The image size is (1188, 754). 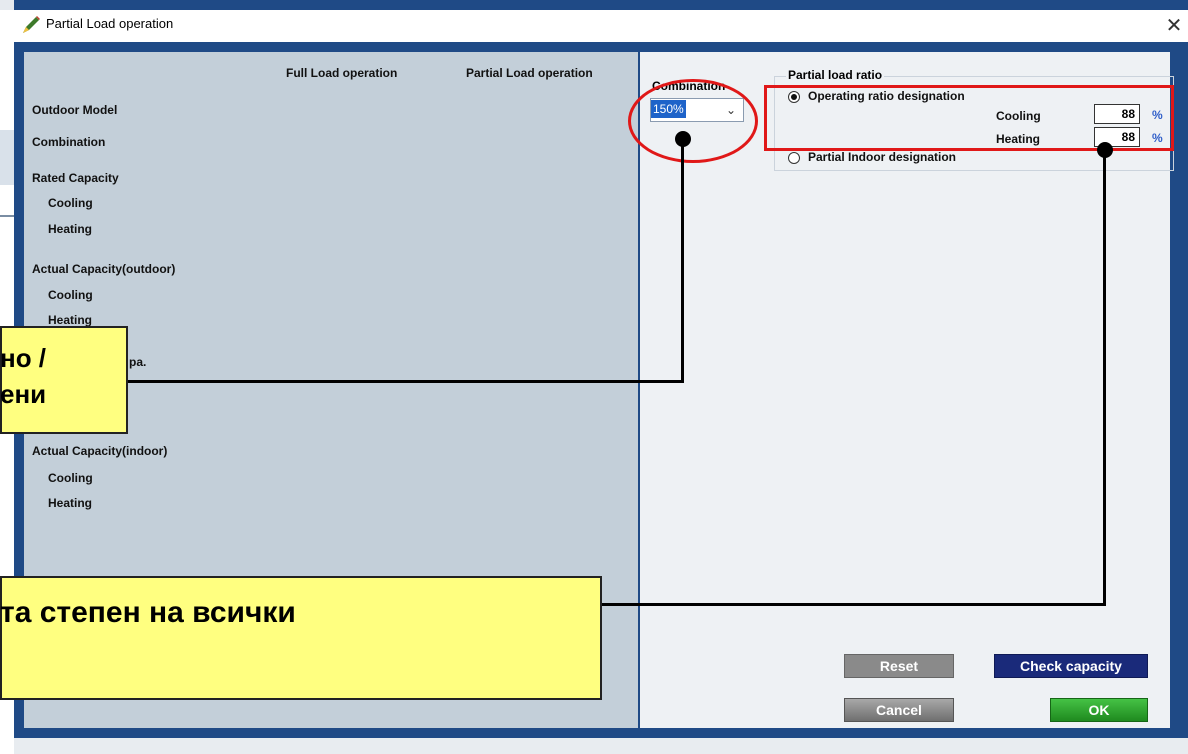 What do you see at coordinates (100, 451) in the screenshot?
I see `row-actual-indoor: Actual Capacity(indoor)` at bounding box center [100, 451].